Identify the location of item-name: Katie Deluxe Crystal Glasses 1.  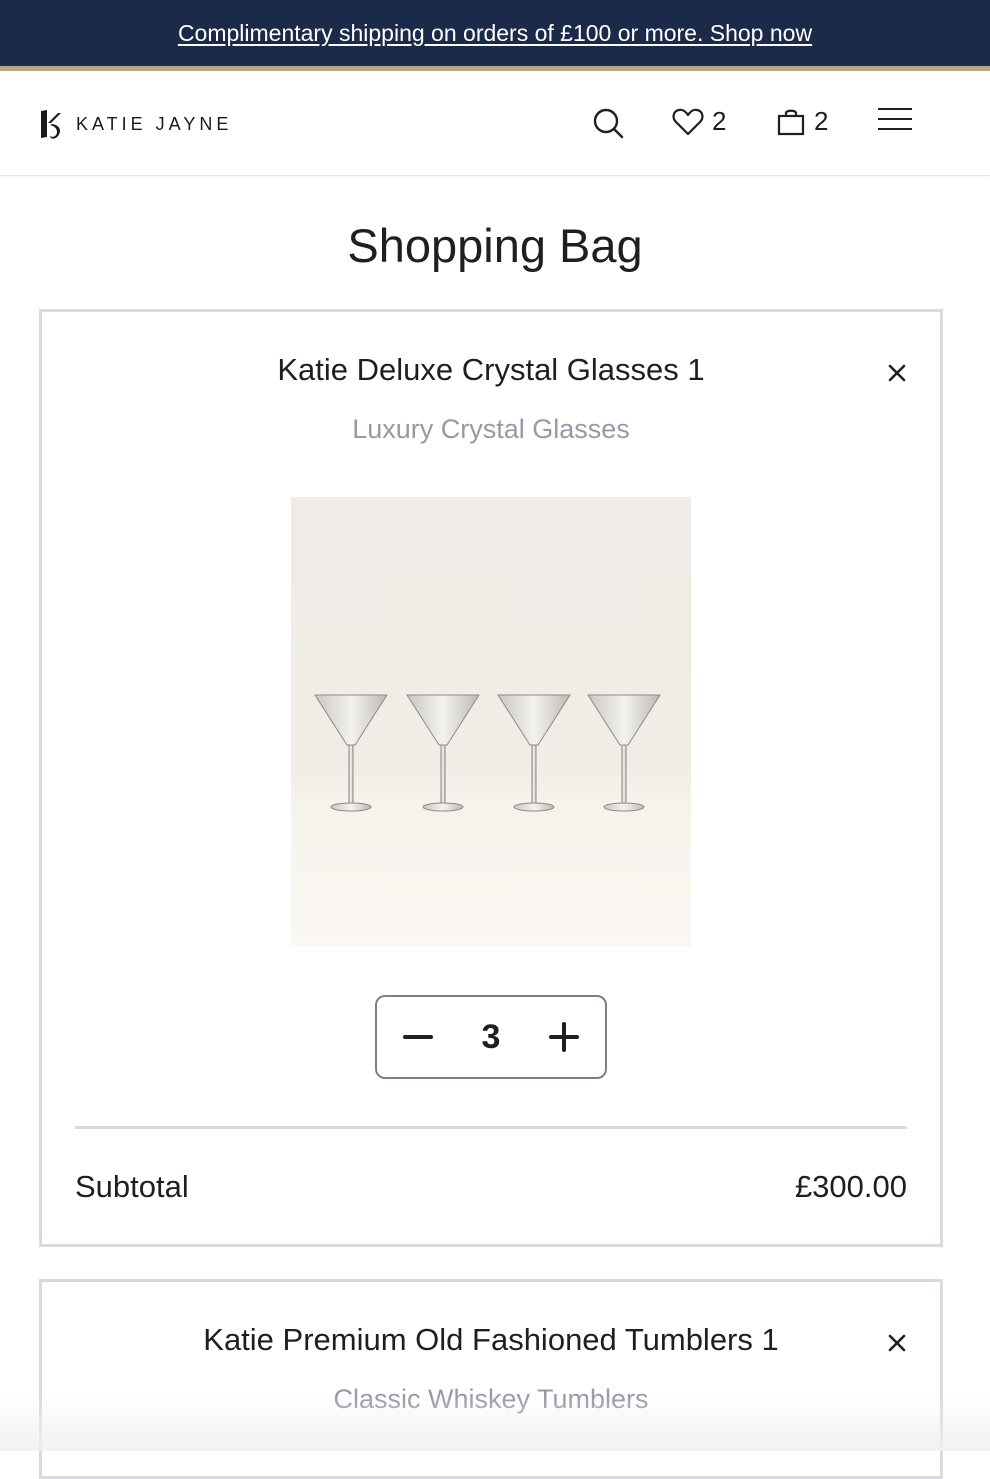
(491, 370).